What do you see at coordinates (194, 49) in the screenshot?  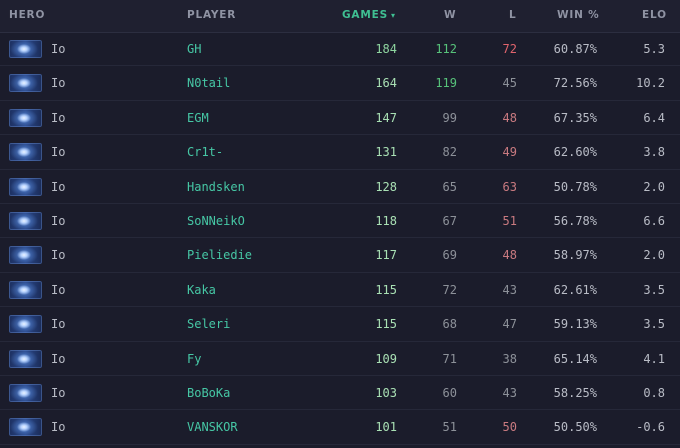 I see `player-name-link: GH` at bounding box center [194, 49].